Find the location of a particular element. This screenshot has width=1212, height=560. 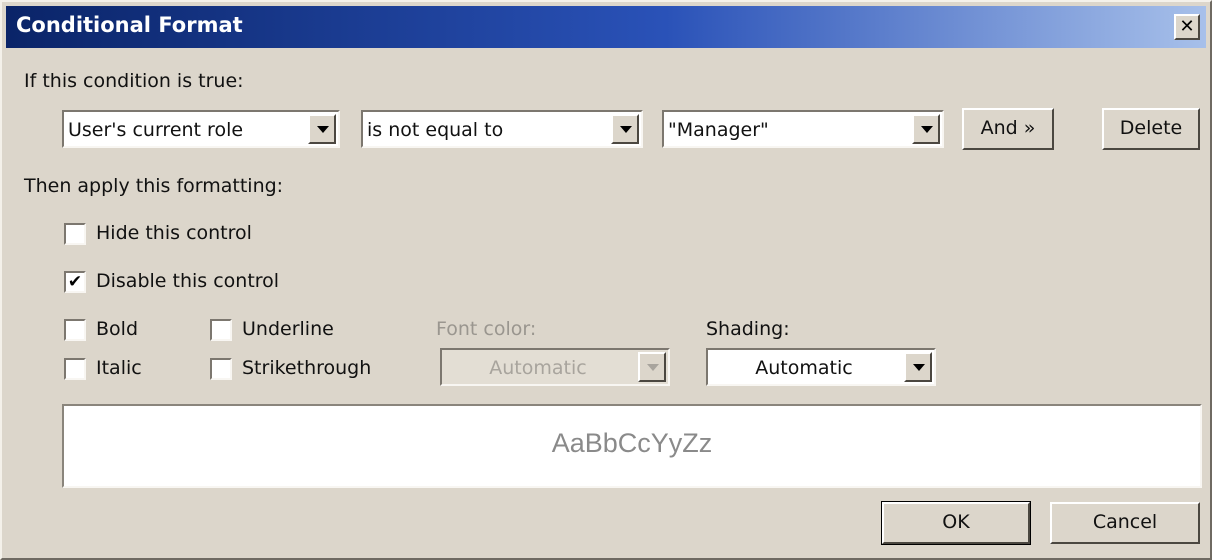

disable-control-checkbox: ✔ is located at coordinates (75, 282).